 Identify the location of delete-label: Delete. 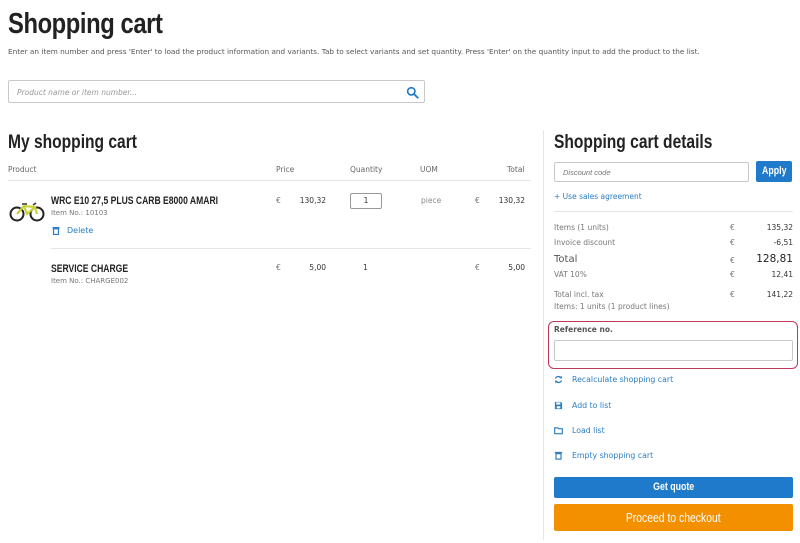
(80, 230).